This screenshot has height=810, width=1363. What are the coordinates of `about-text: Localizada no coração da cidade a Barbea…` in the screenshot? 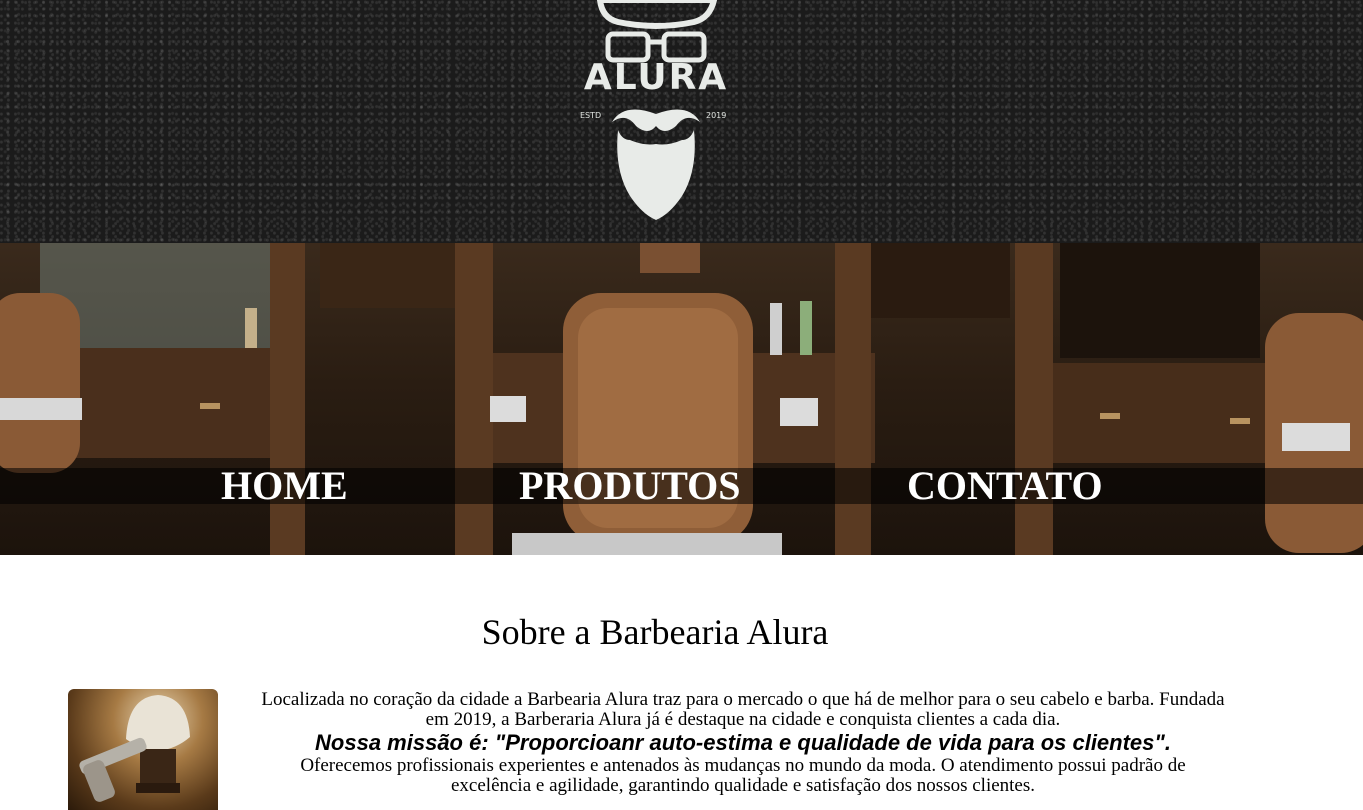 It's located at (743, 743).